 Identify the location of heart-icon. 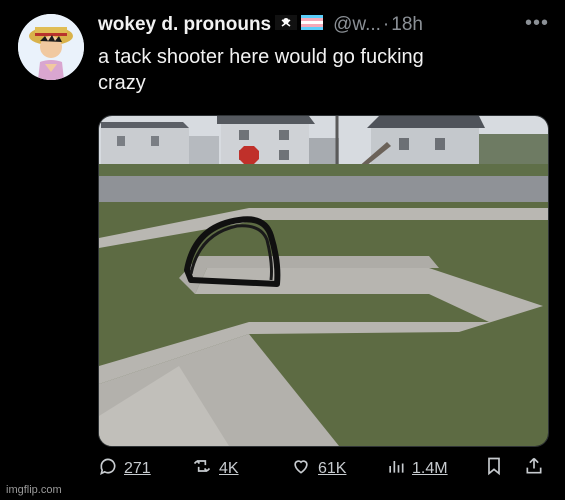
(301, 468).